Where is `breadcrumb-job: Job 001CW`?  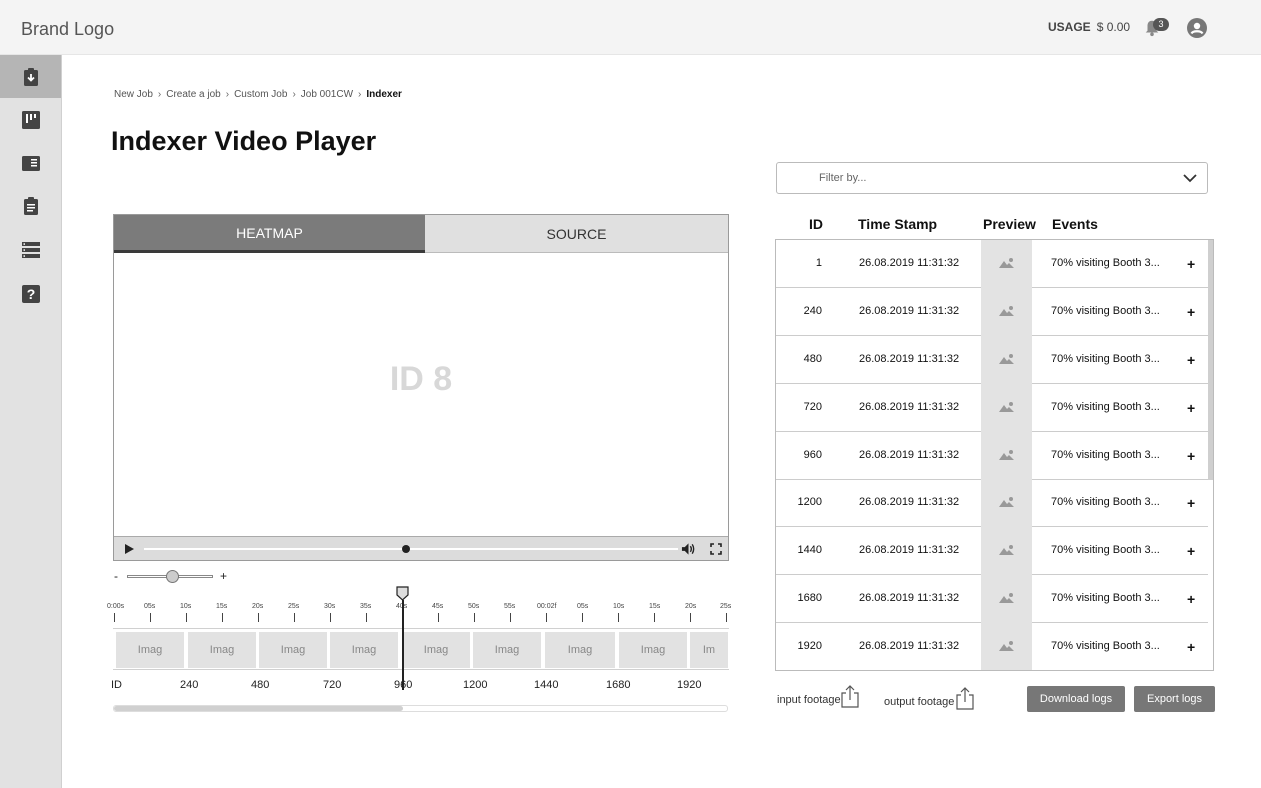 breadcrumb-job: Job 001CW is located at coordinates (327, 94).